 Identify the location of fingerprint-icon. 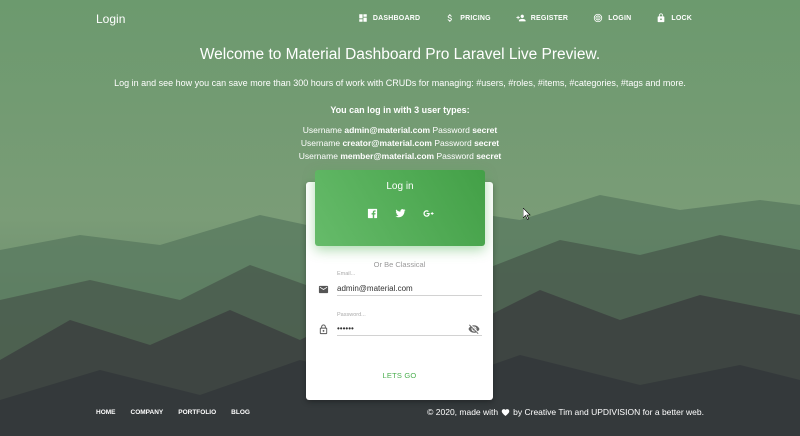
(598, 18).